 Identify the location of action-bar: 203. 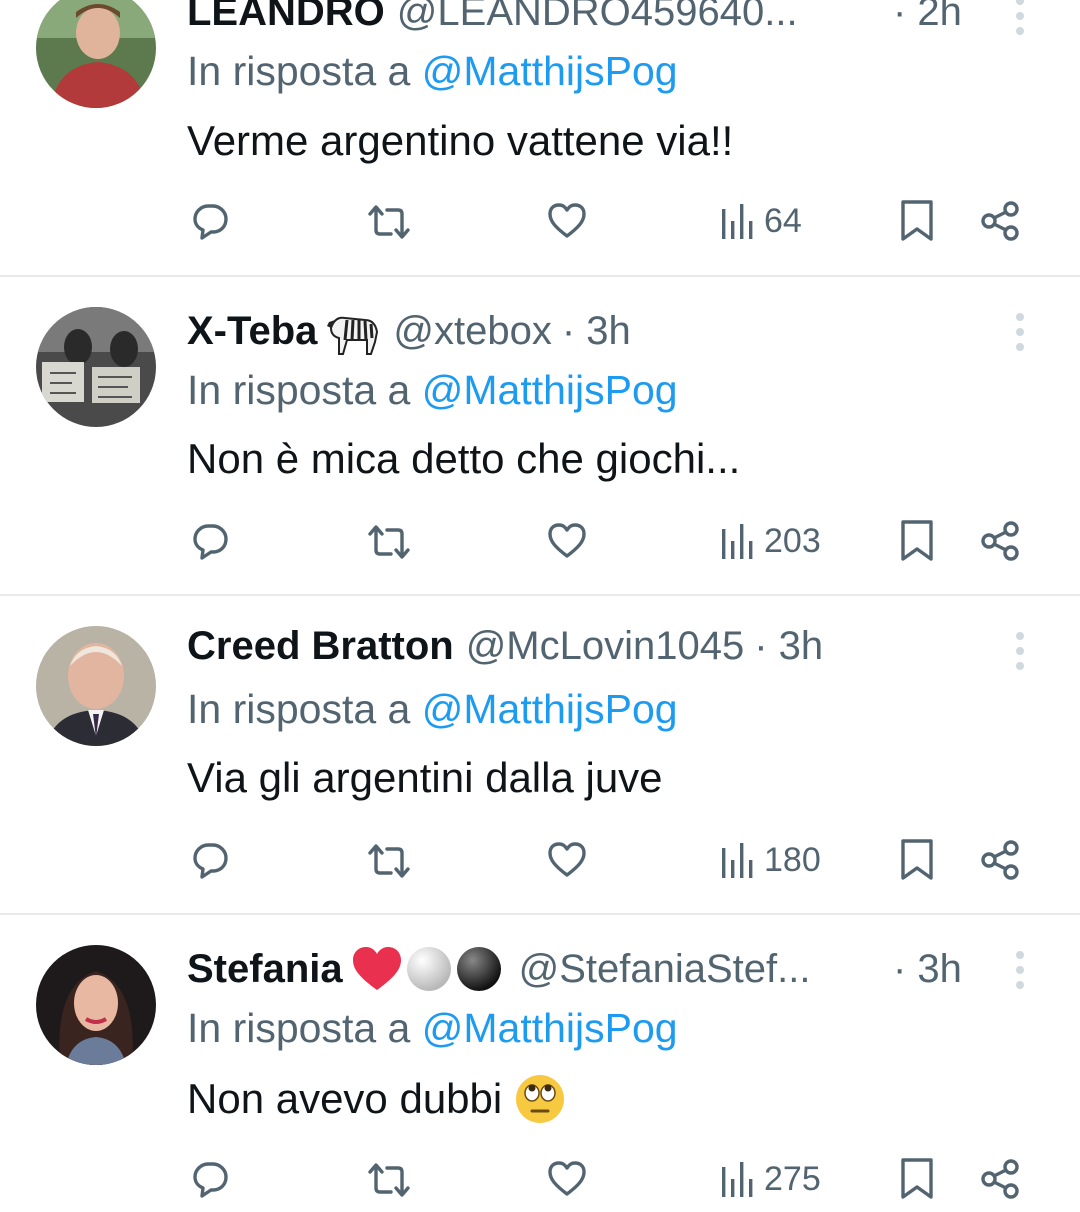
(540, 541).